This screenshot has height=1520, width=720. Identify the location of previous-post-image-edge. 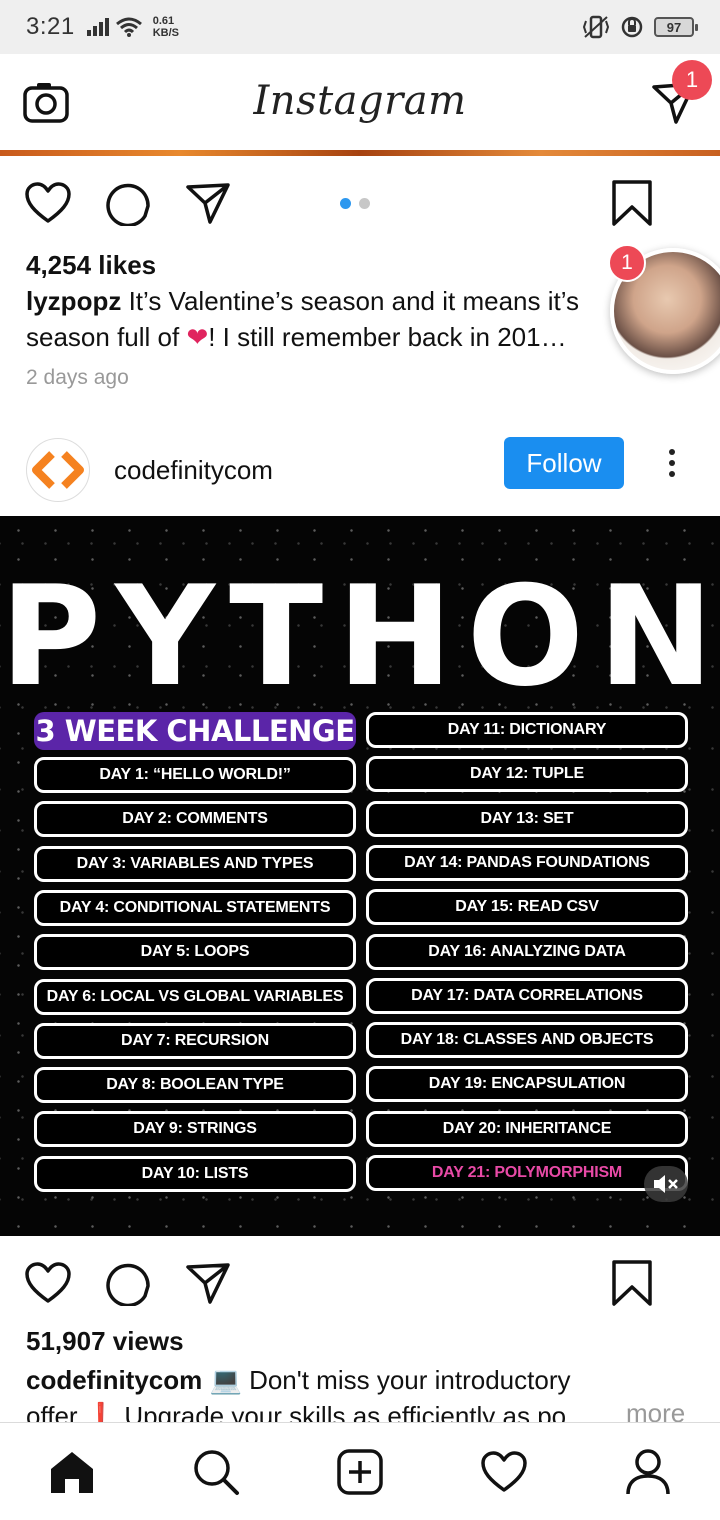
(360, 153).